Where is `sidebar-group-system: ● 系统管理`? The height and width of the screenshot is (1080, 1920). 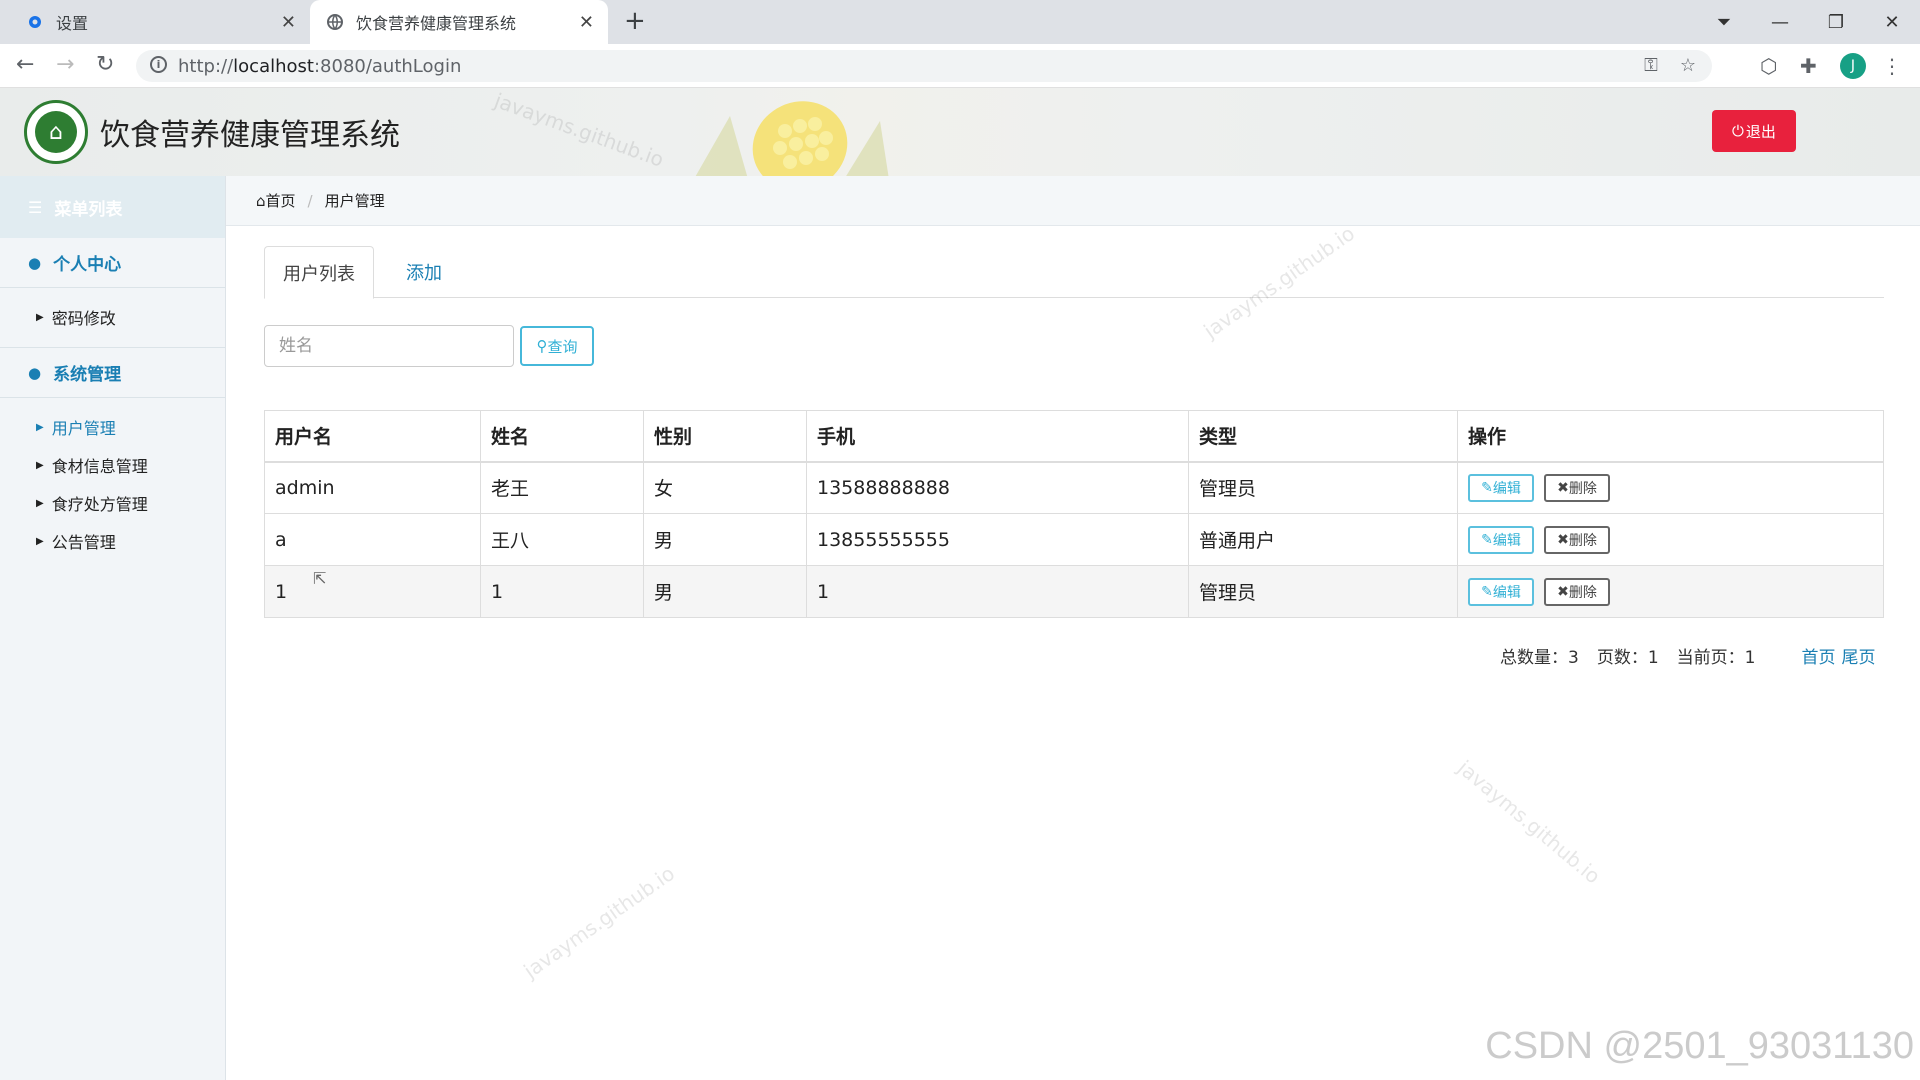
sidebar-group-system: ● 系统管理 is located at coordinates (112, 373).